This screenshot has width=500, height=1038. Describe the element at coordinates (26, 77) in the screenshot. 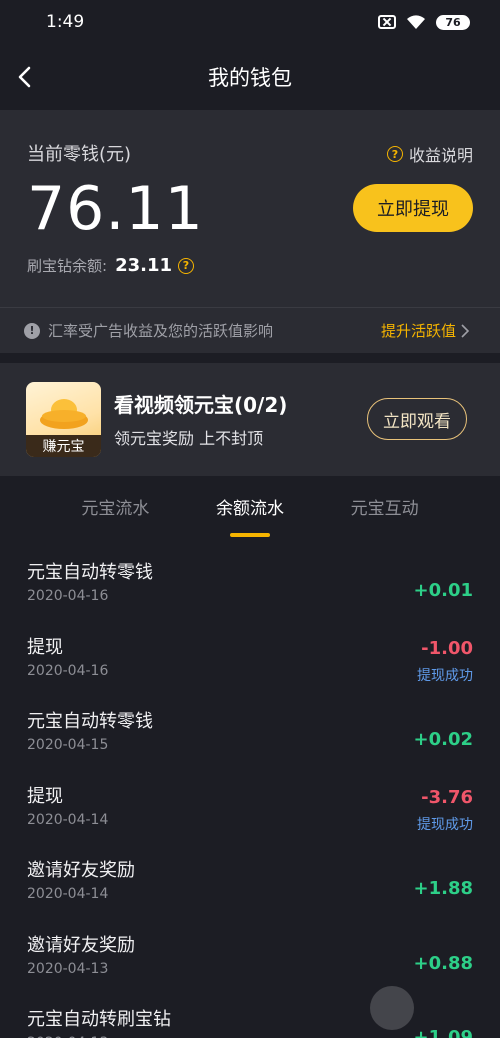

I see `chevron-left-icon` at that location.